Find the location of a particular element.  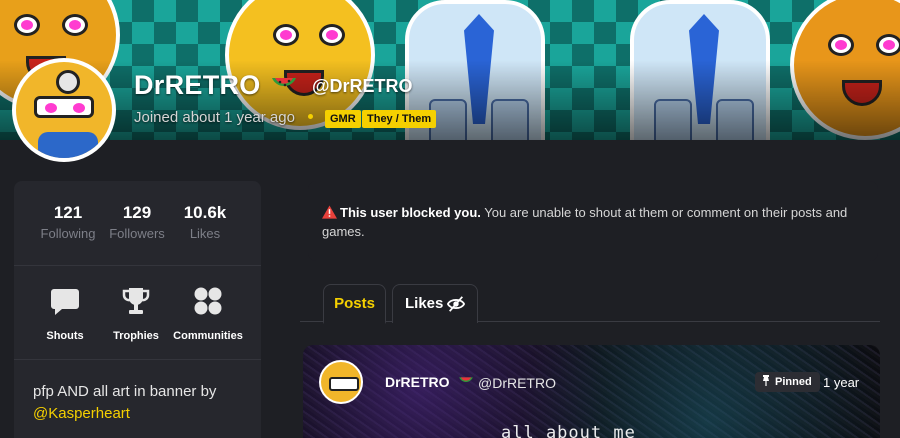

nav-trophies: Trophies is located at coordinates (136, 314).